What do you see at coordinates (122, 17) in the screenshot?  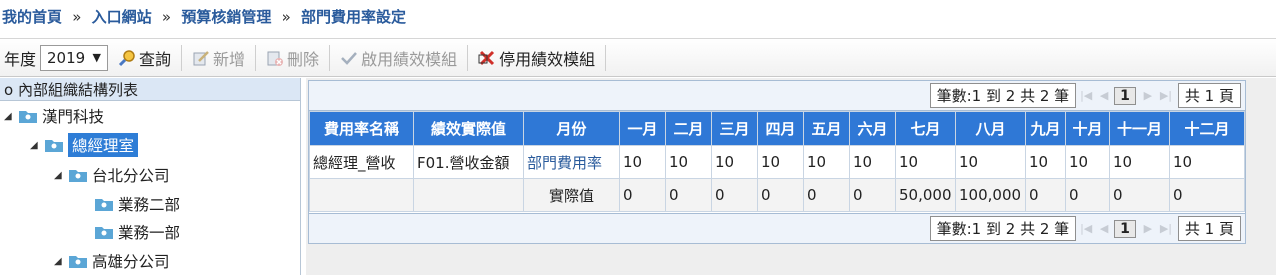 I see `breadcrumb-portal: 入口網站` at bounding box center [122, 17].